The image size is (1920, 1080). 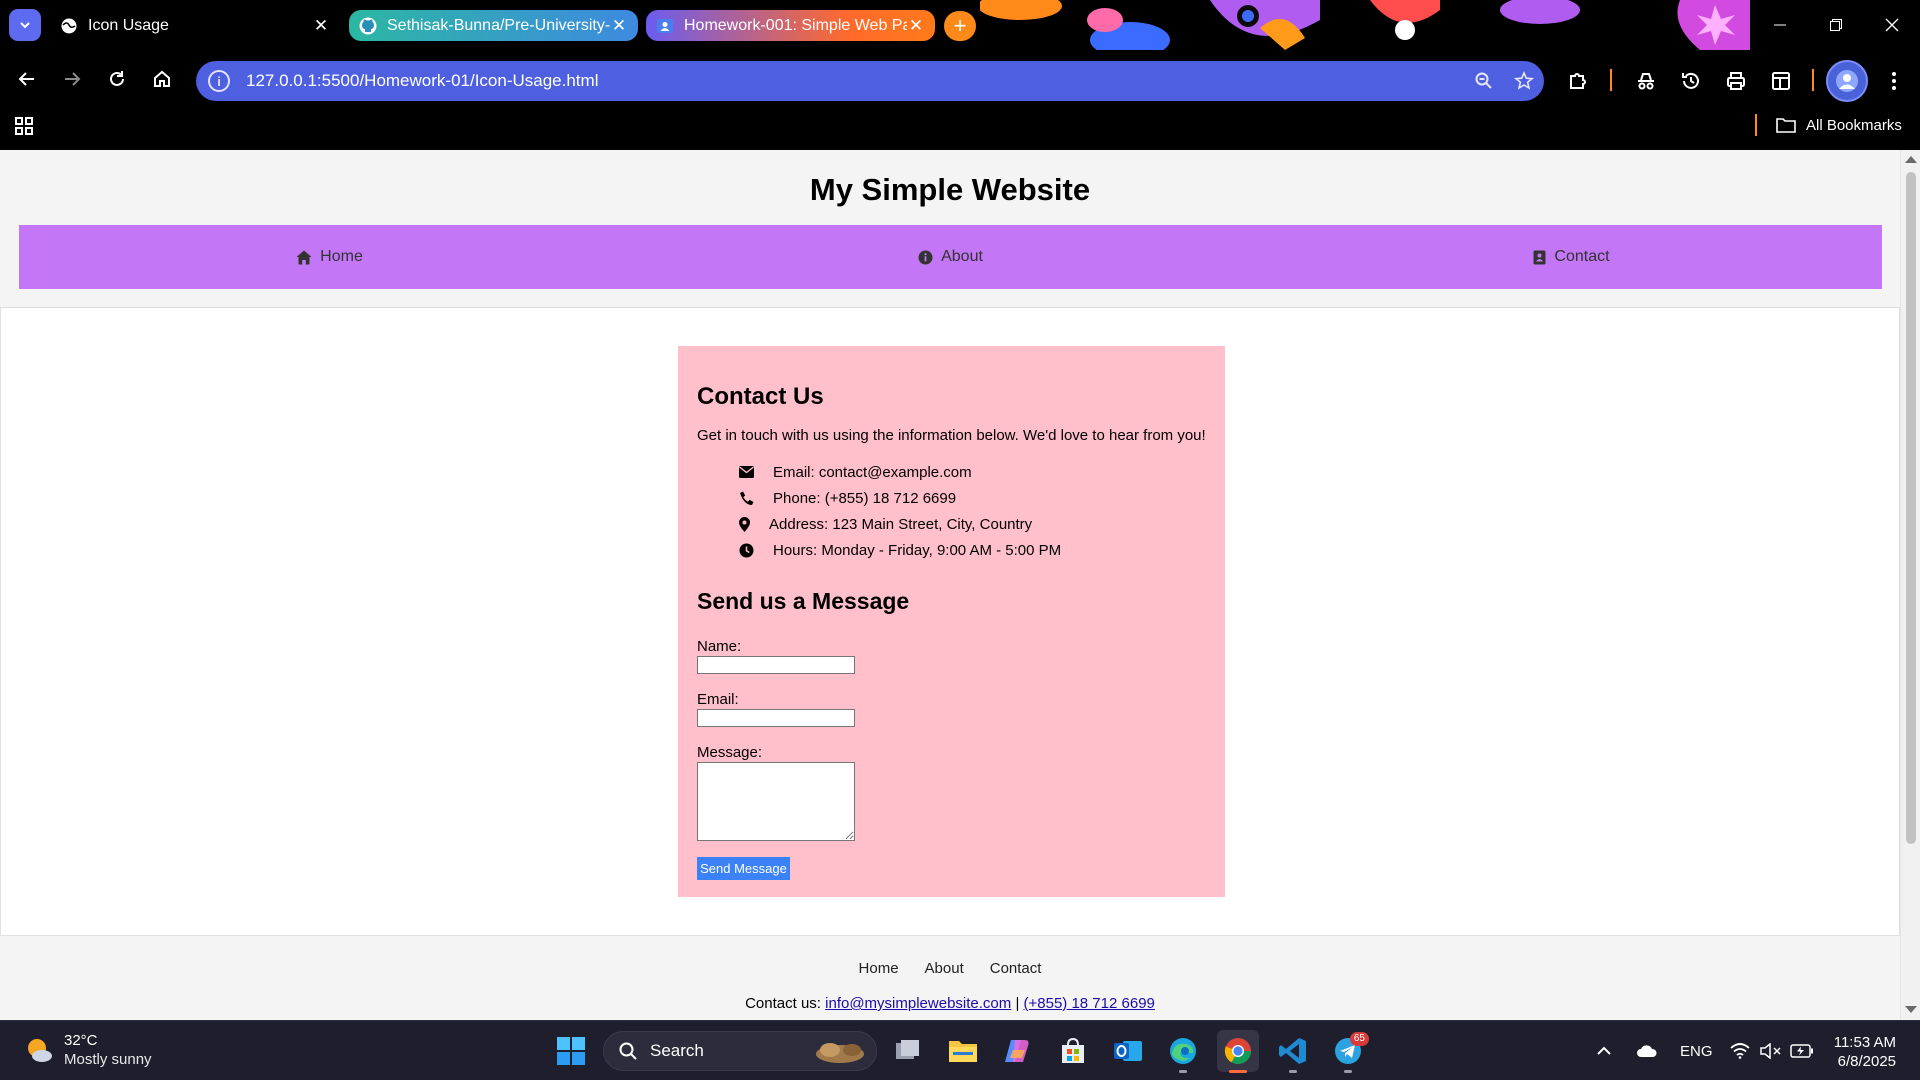 I want to click on footer-link-about: About, so click(x=944, y=968).